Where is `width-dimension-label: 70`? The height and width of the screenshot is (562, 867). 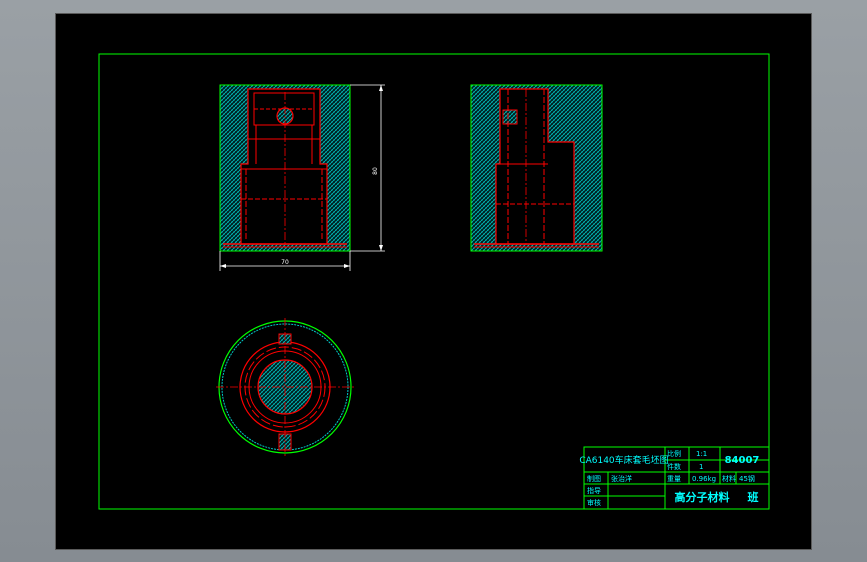
width-dimension-label: 70 is located at coordinates (285, 262).